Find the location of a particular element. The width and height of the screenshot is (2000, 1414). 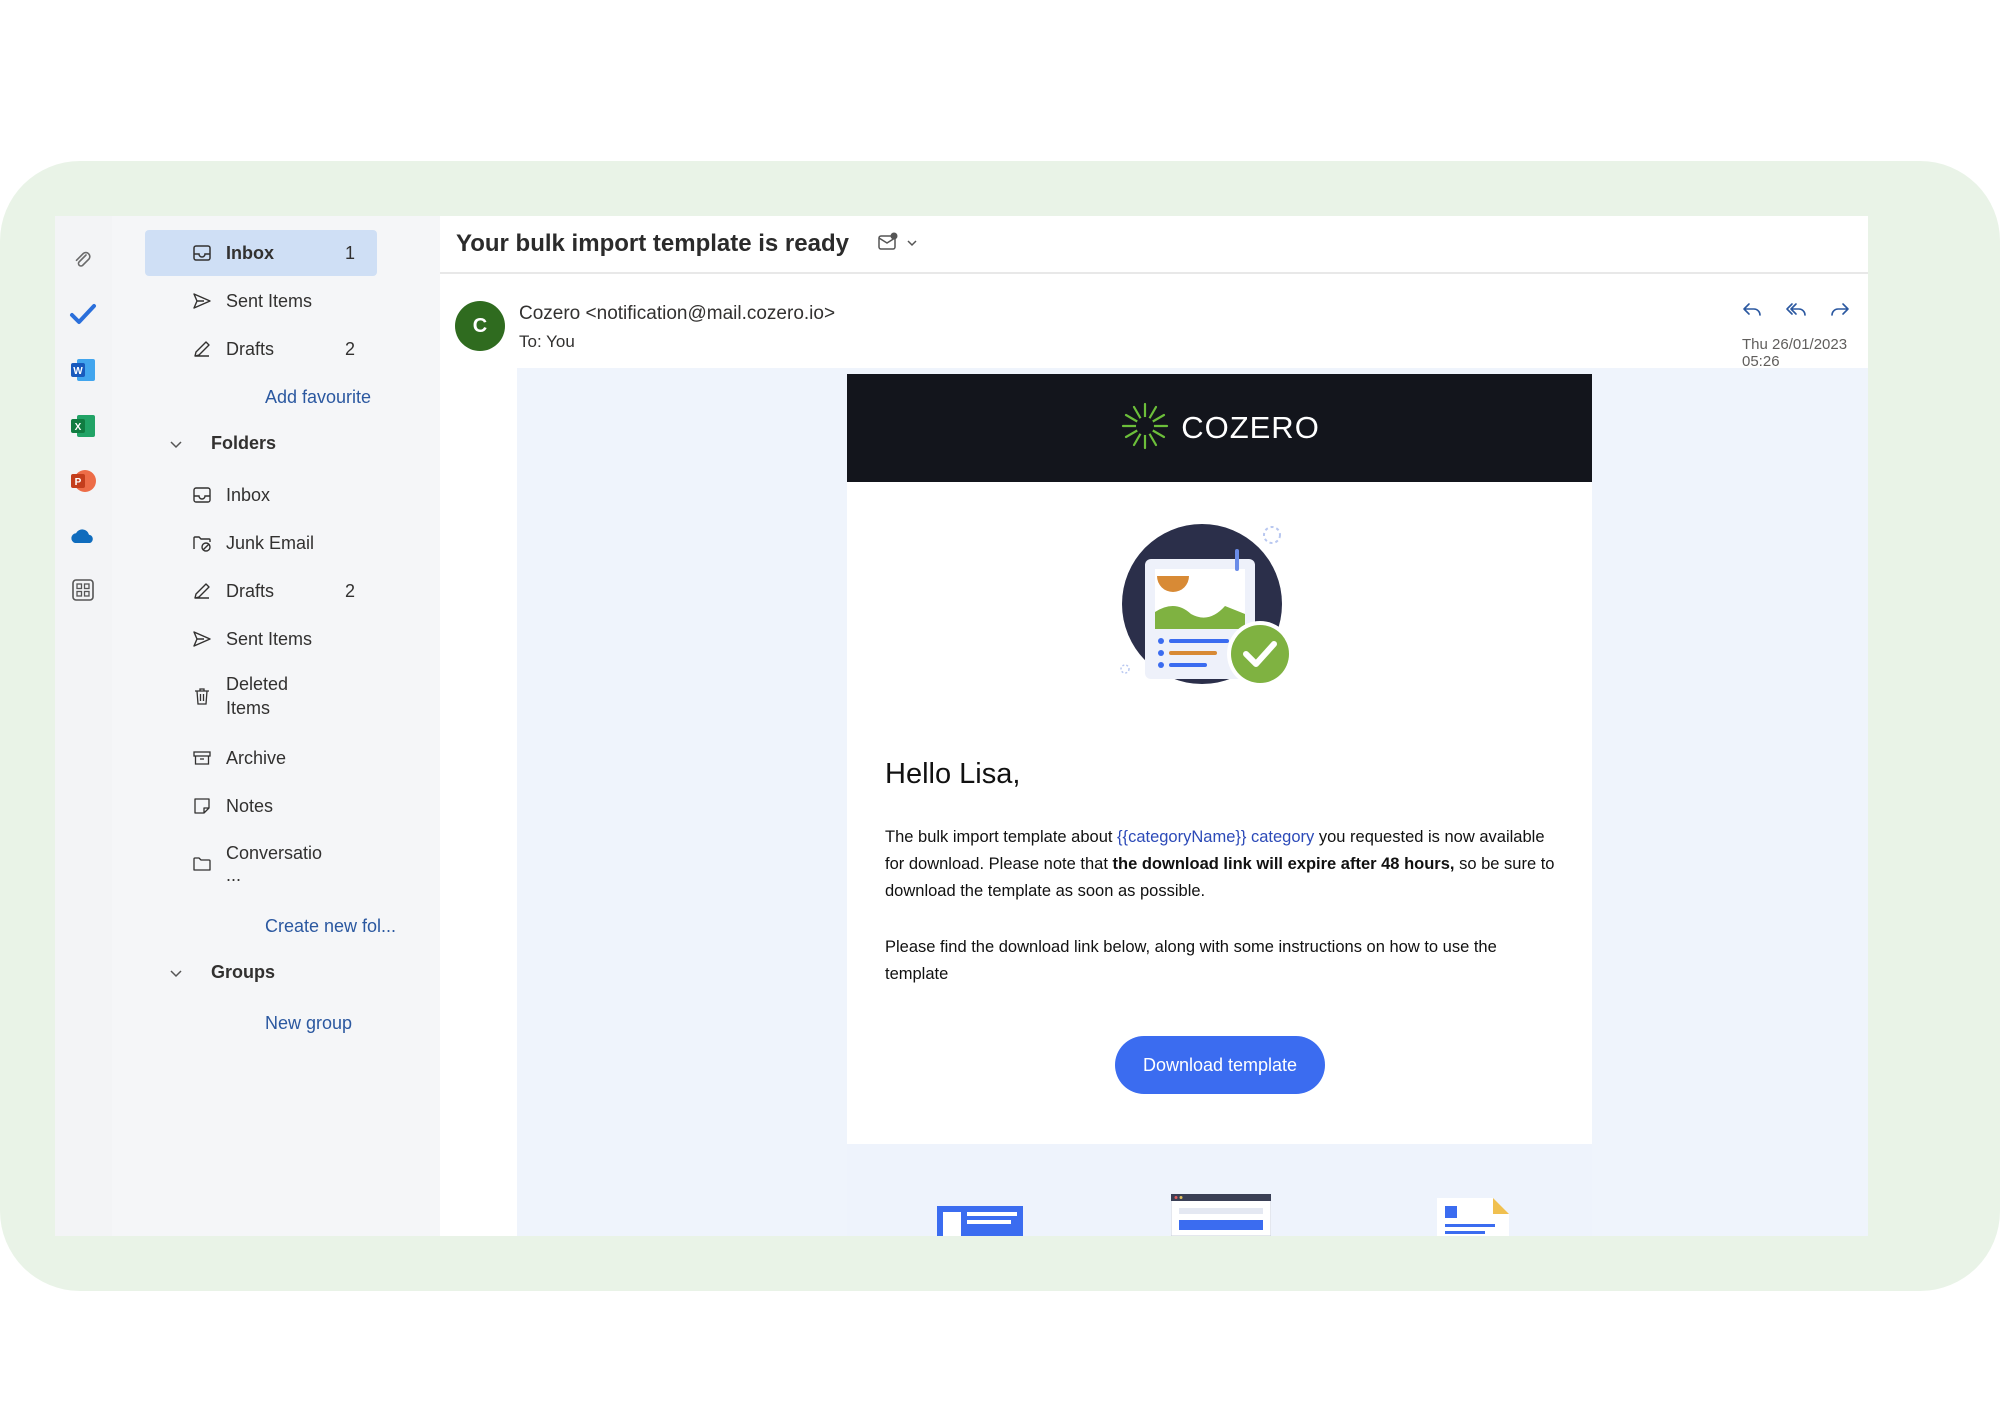

favourite-inbox: Inbox 1 is located at coordinates (261, 253).